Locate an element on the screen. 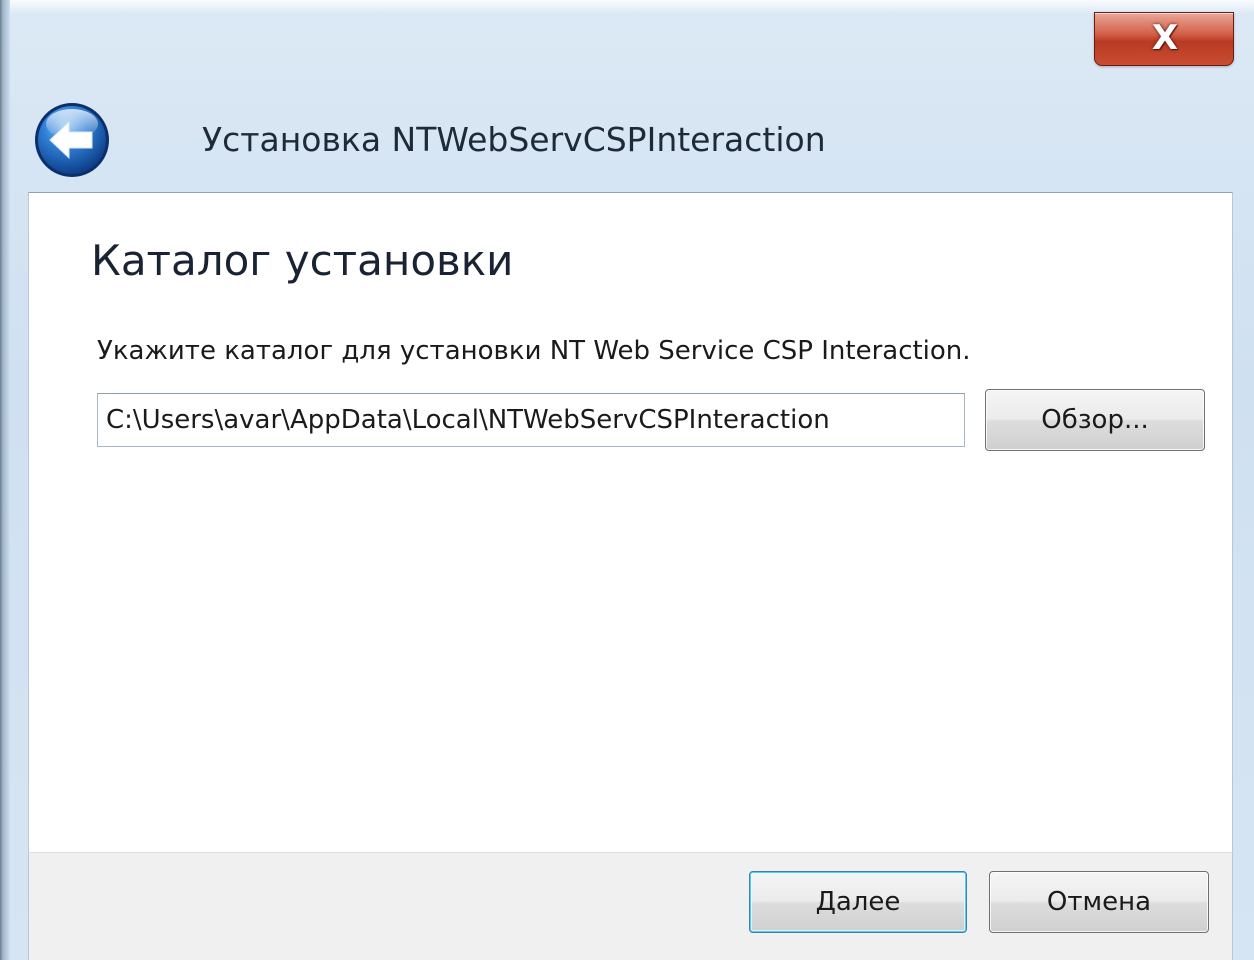 This screenshot has width=1254, height=960. window-frame-edge is located at coordinates (5, 480).